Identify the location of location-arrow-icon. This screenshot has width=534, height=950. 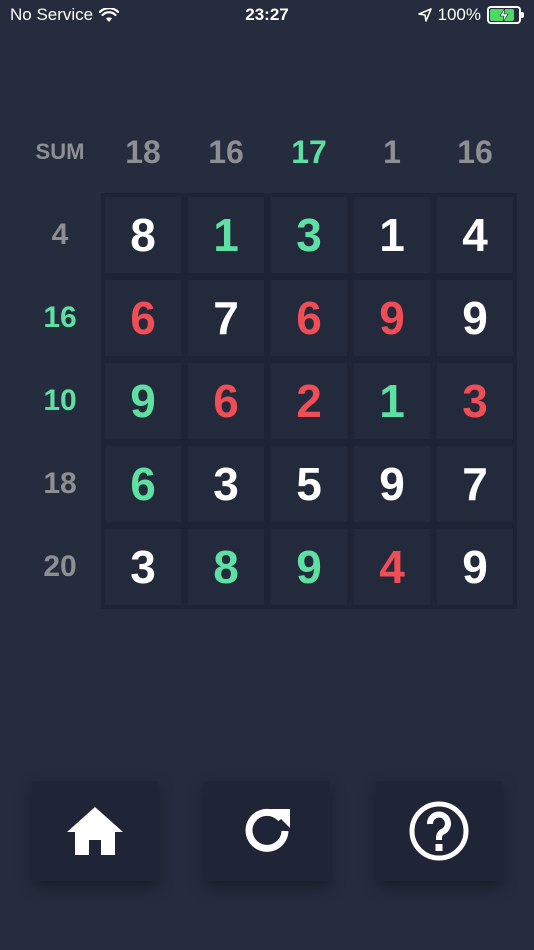
(424, 15).